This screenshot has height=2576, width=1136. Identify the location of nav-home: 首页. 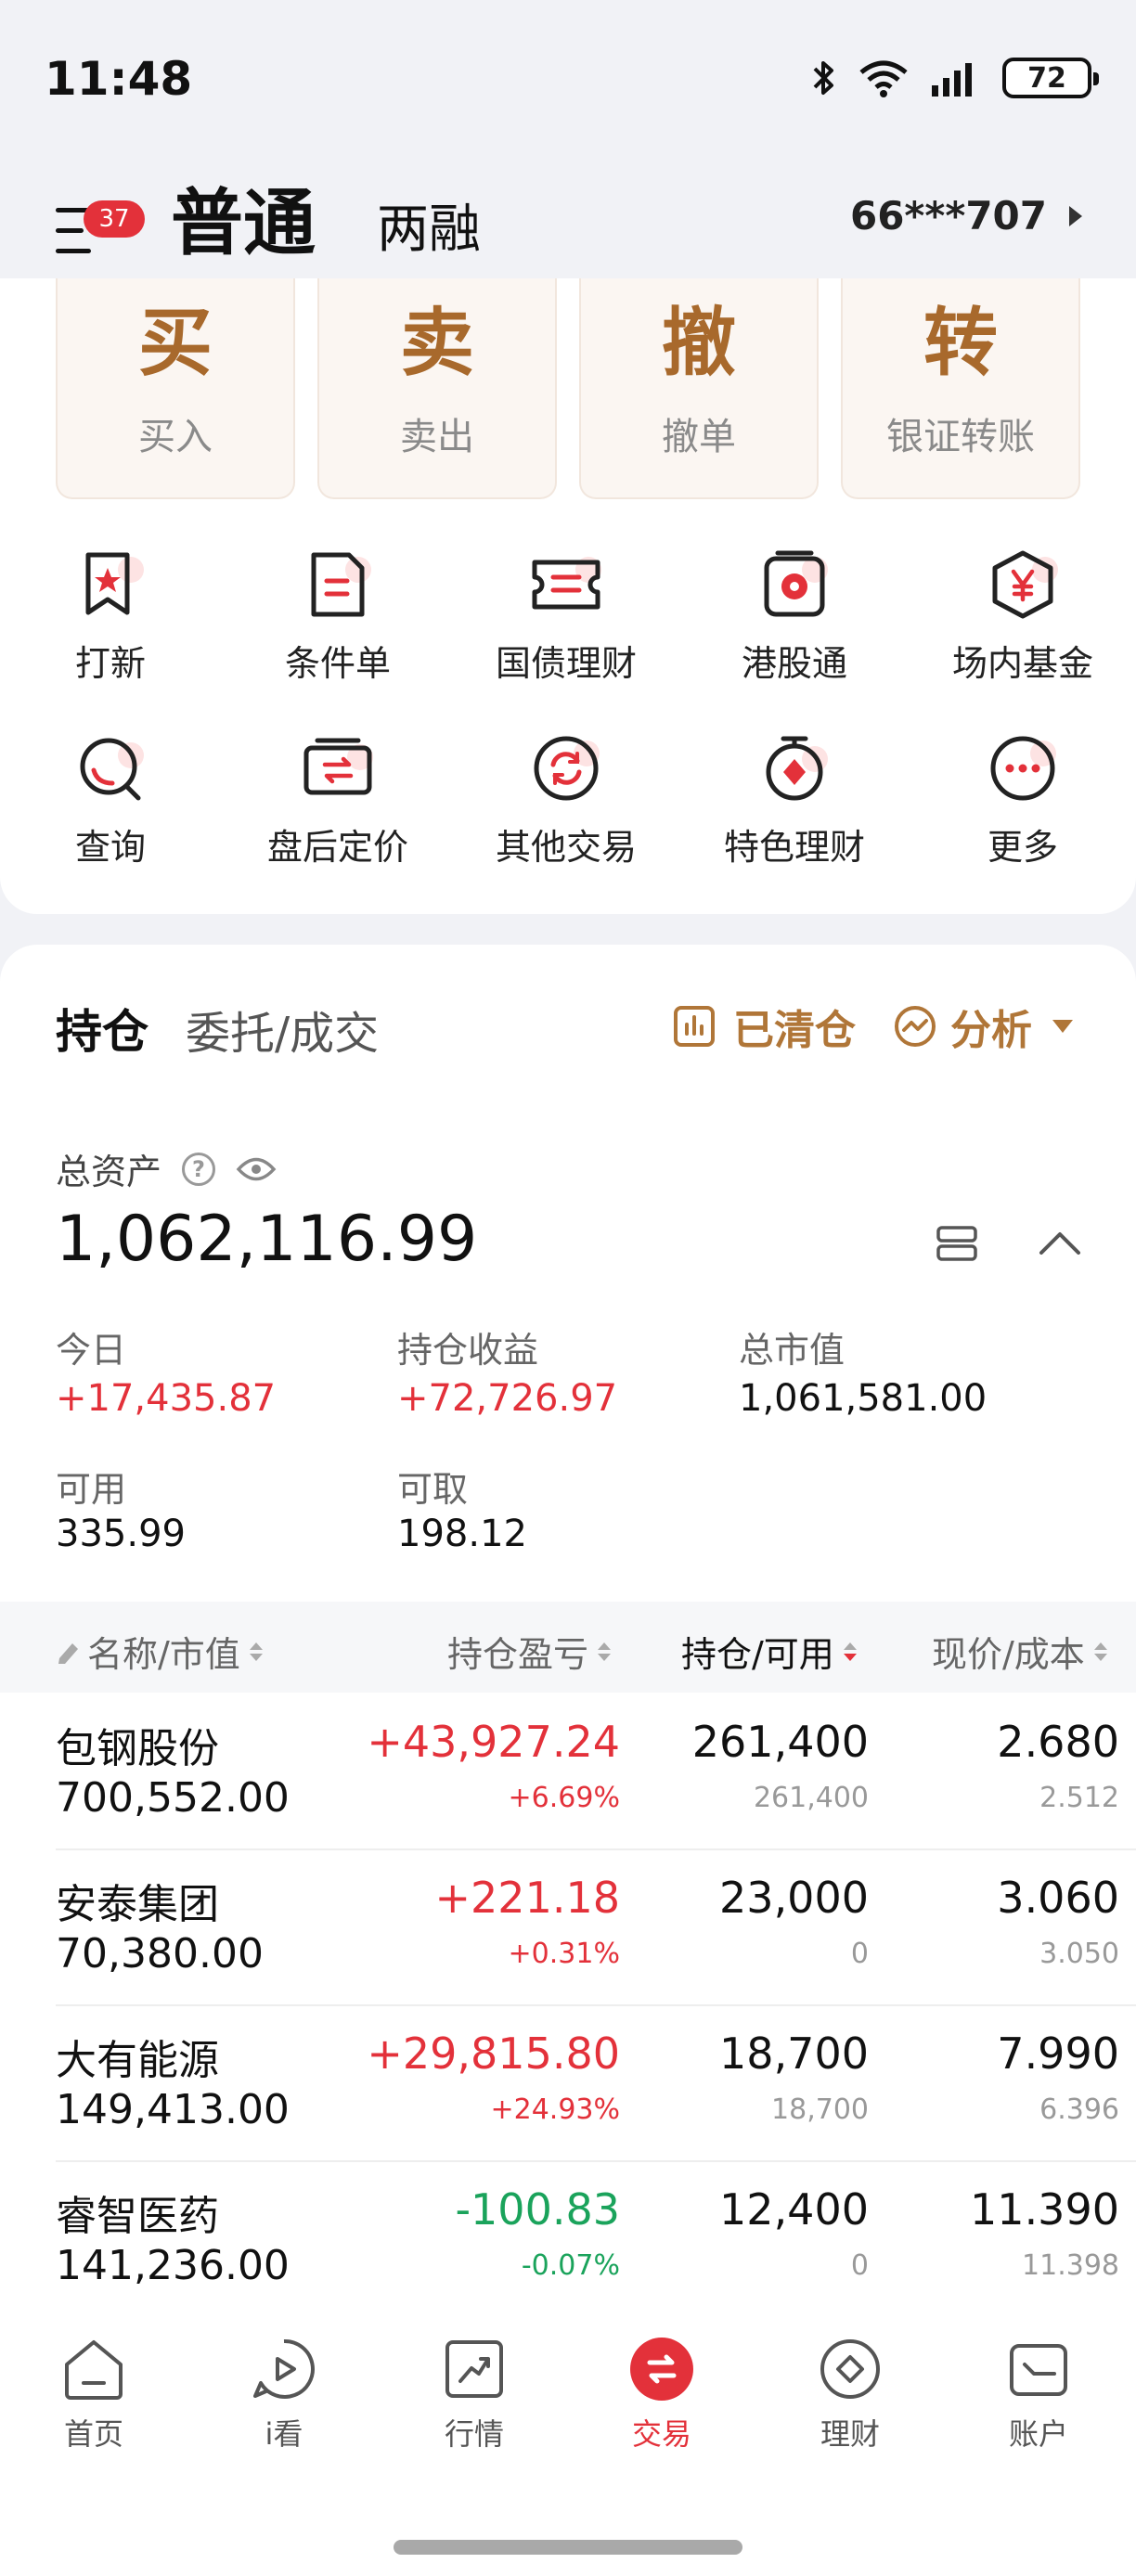
(93, 2395).